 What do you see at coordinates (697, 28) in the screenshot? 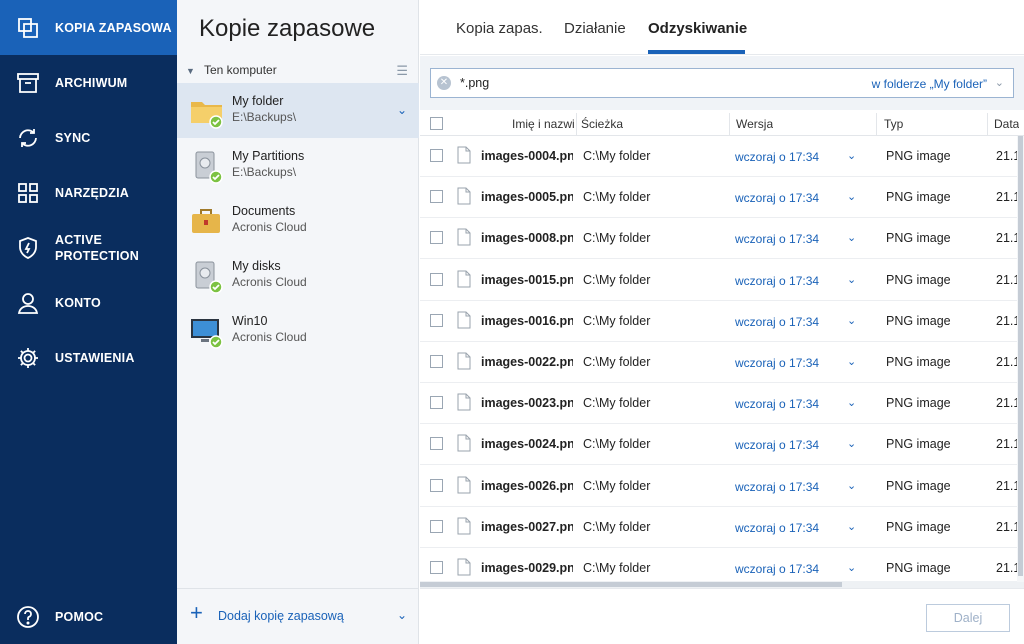
I see `tab-recovery: Odzyskiwanie` at bounding box center [697, 28].